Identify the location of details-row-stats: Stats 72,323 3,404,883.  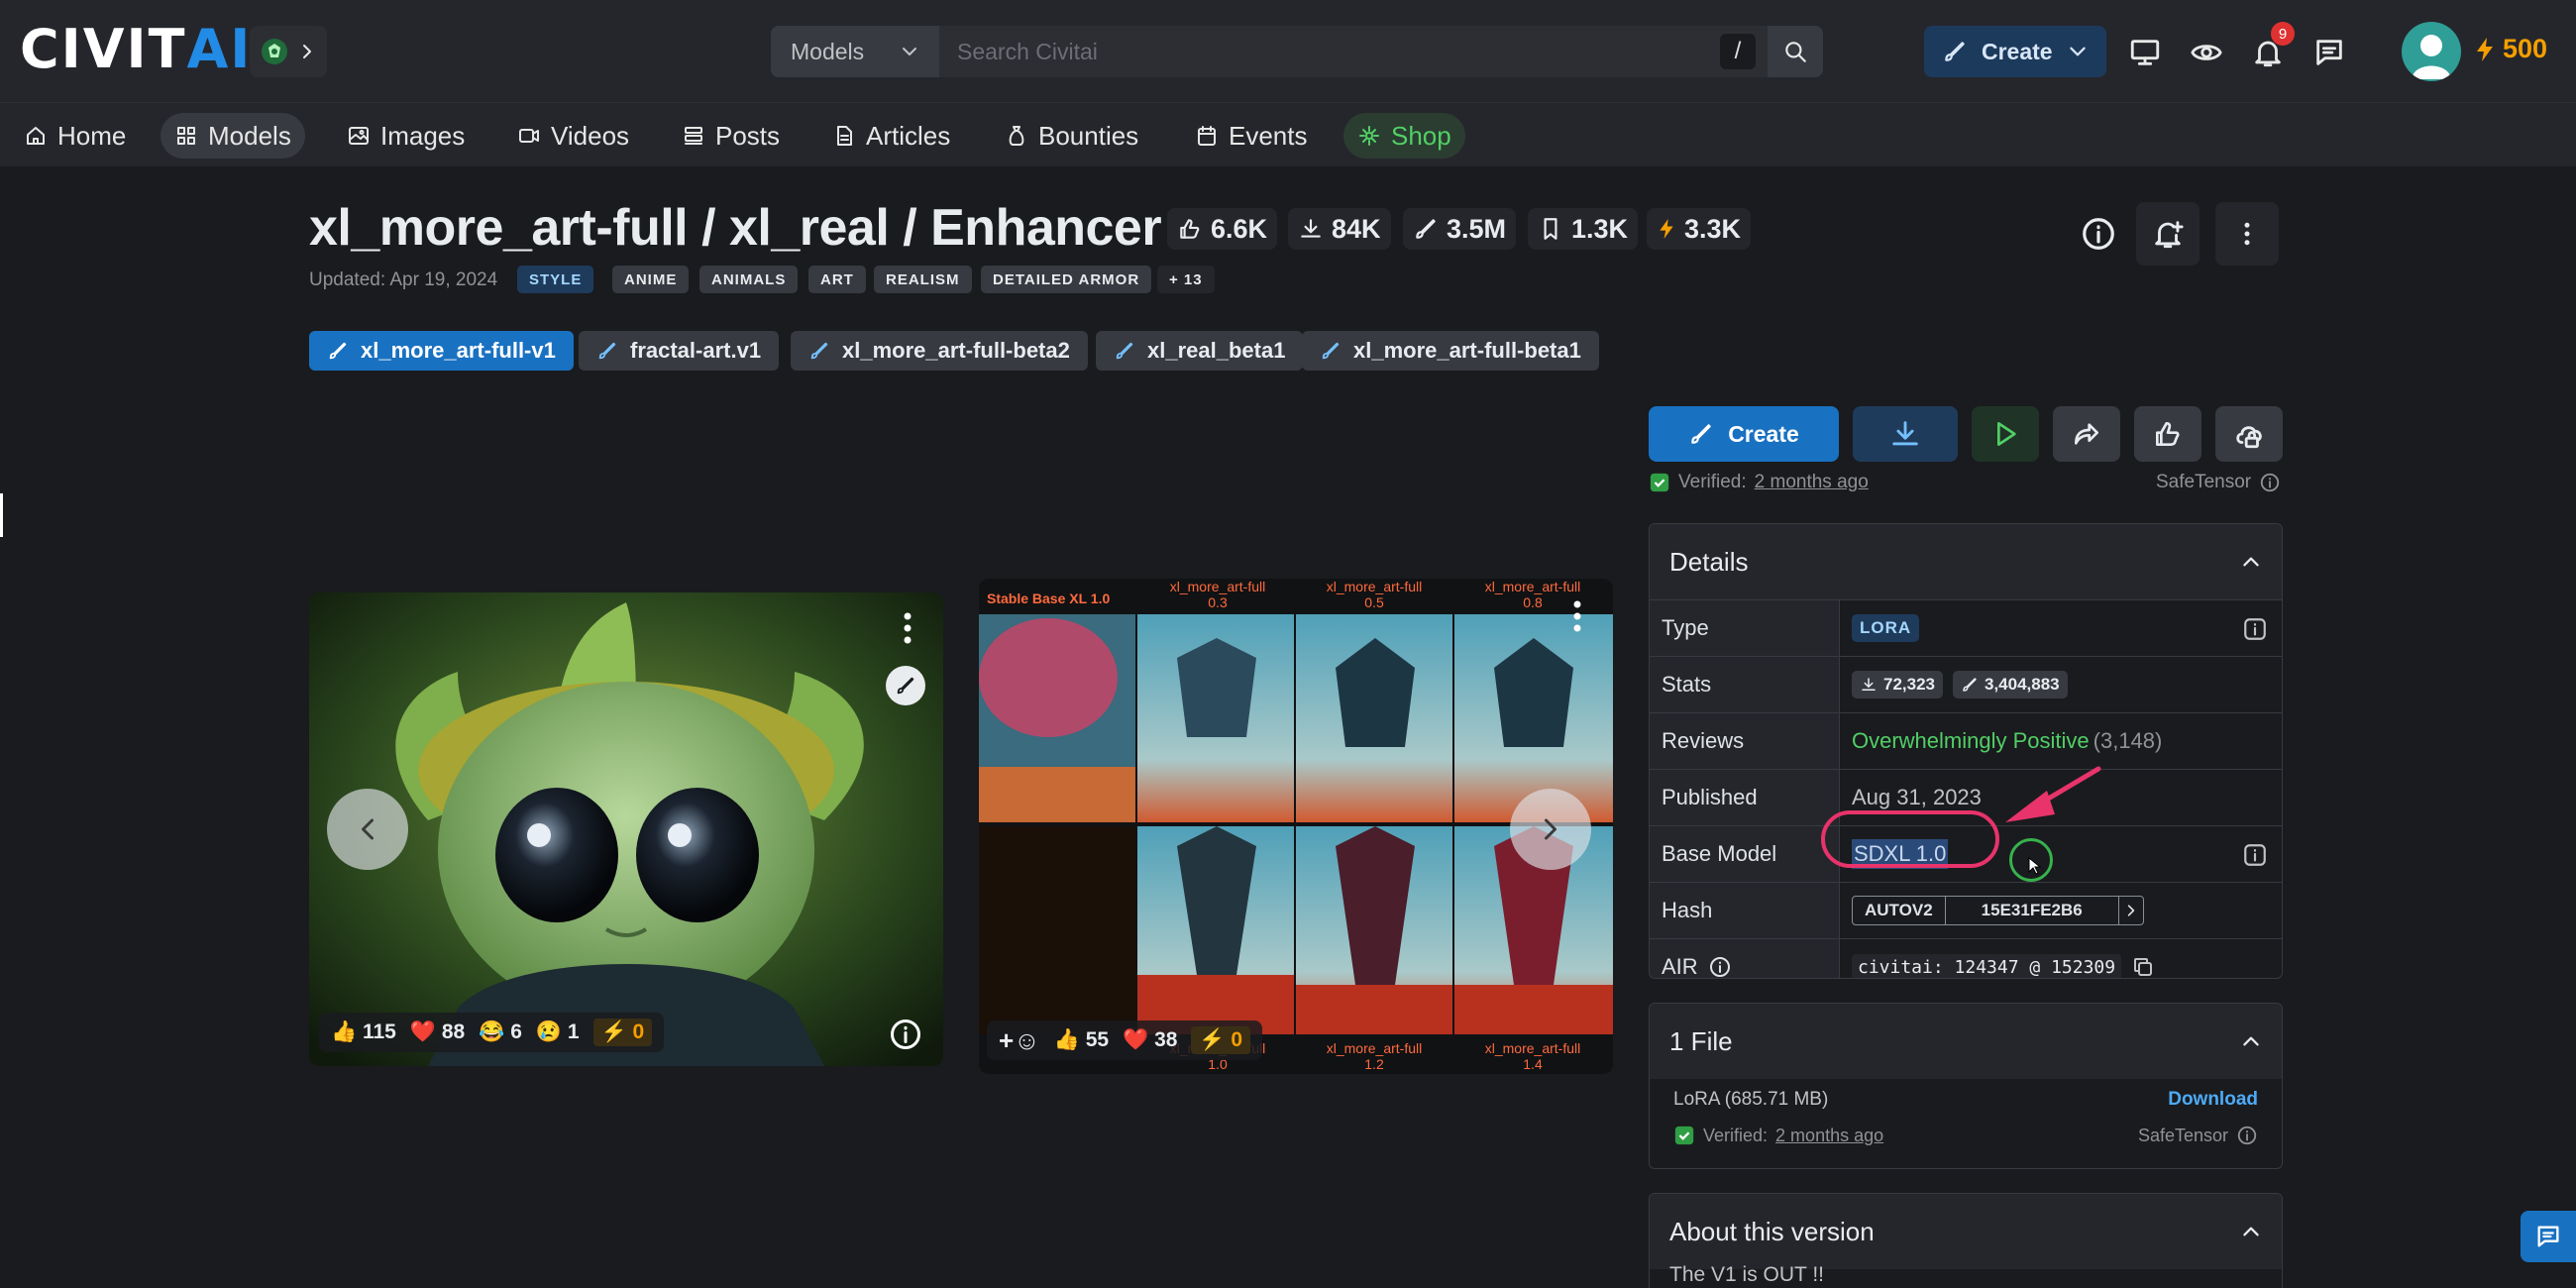
(1966, 684).